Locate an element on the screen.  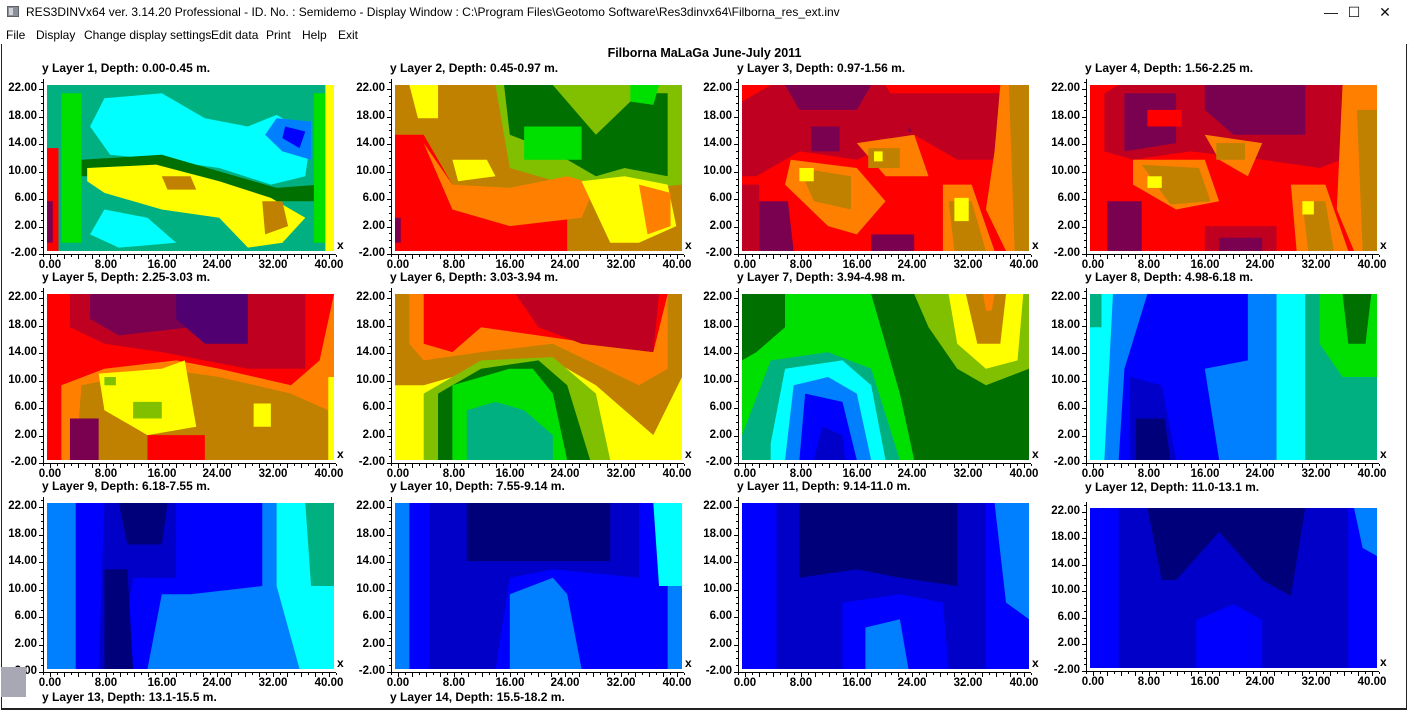
menu-display: Display is located at coordinates (55, 35).